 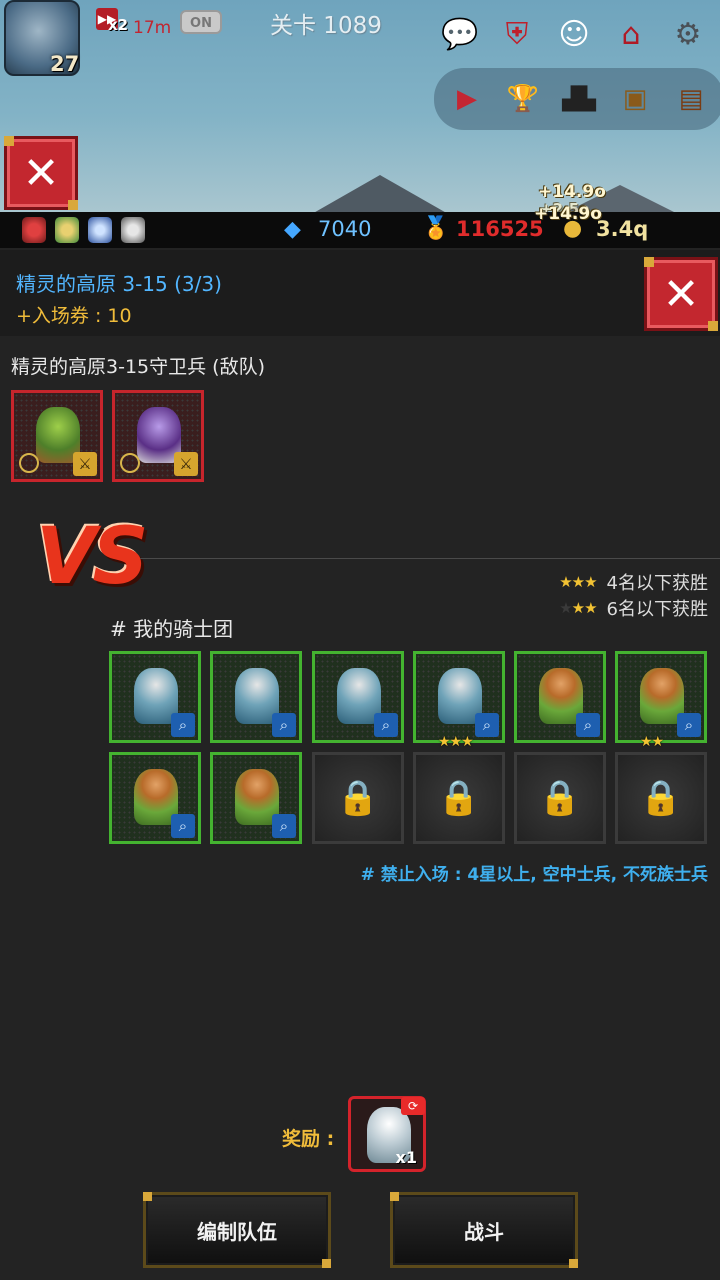 I want to click on gold-count: 3.4q, so click(x=622, y=229).